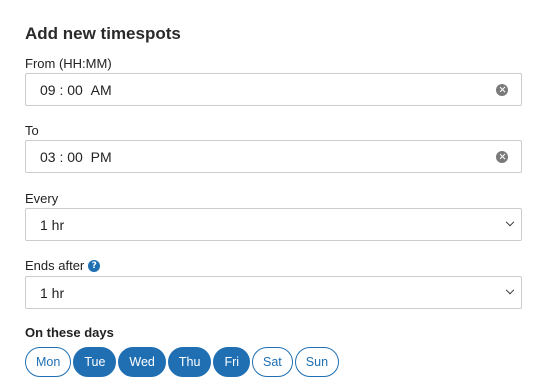  Describe the element at coordinates (272, 362) in the screenshot. I see `day-toggle-sat: Sat` at that location.